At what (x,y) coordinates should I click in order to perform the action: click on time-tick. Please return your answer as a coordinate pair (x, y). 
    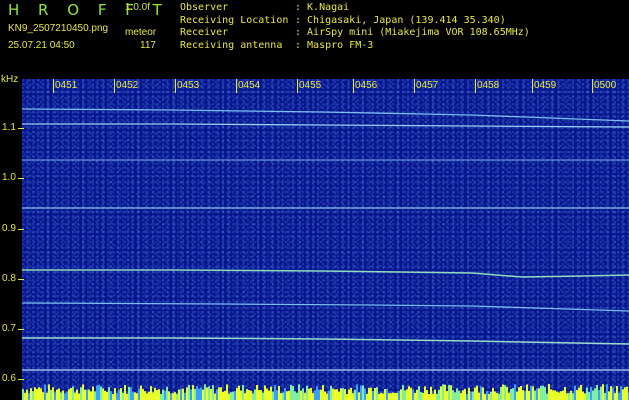
    Looking at the image, I should click on (297, 86).